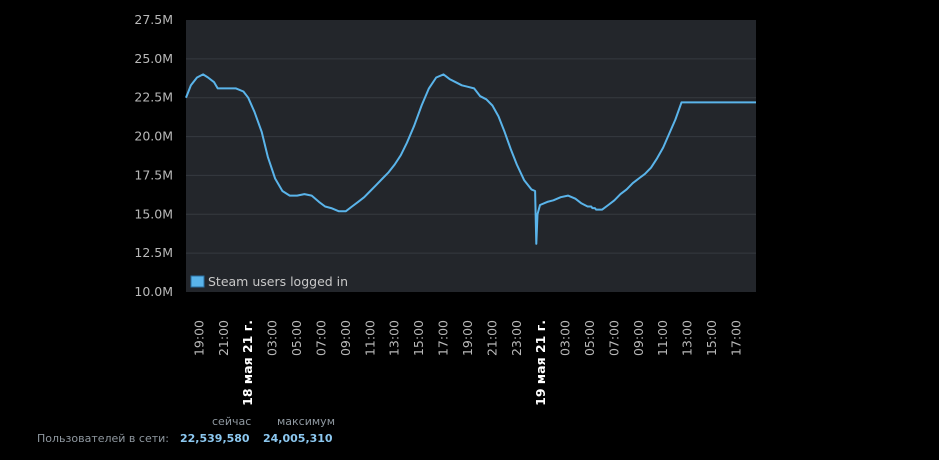 This screenshot has width=939, height=460. Describe the element at coordinates (153, 174) in the screenshot. I see `y-tick-label: 17.5M` at that location.